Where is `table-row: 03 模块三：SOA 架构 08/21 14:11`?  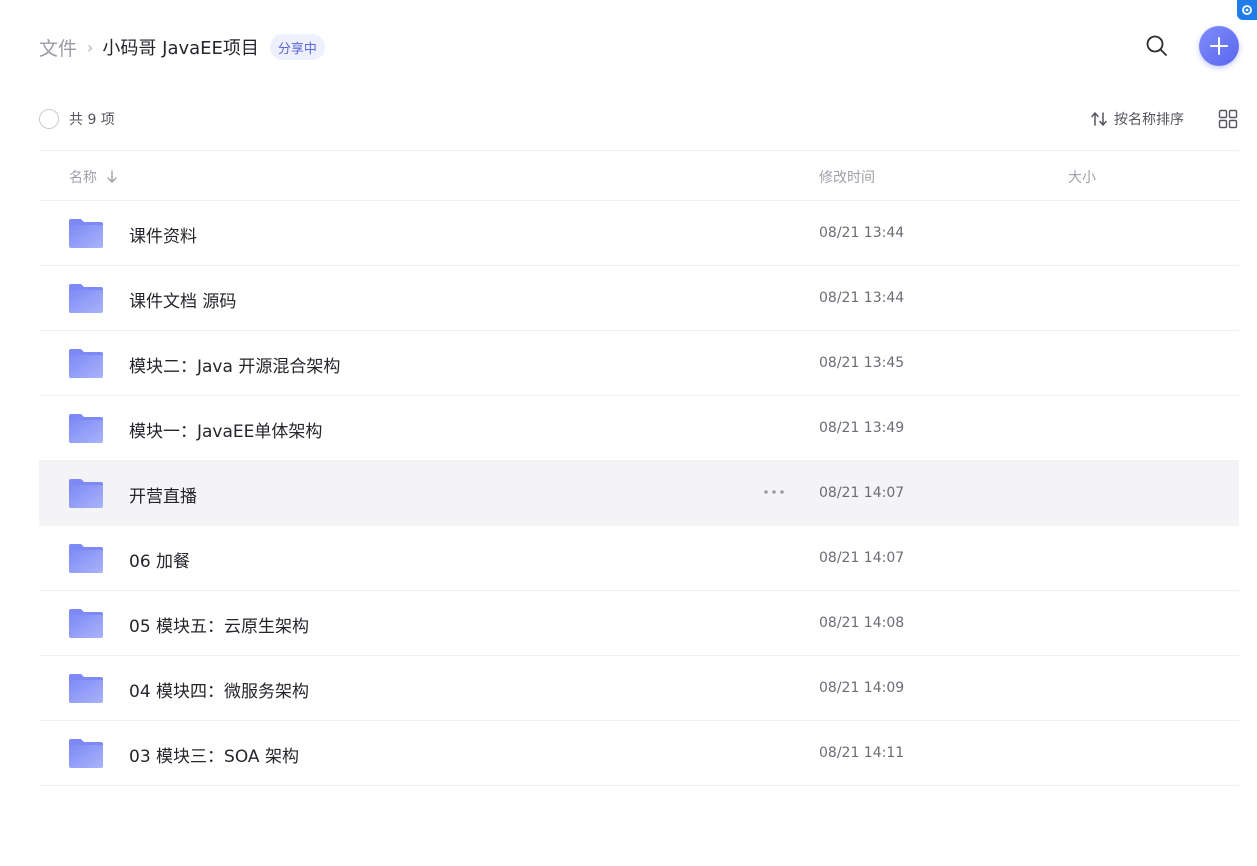 table-row: 03 模块三：SOA 架构 08/21 14:11 is located at coordinates (639, 753).